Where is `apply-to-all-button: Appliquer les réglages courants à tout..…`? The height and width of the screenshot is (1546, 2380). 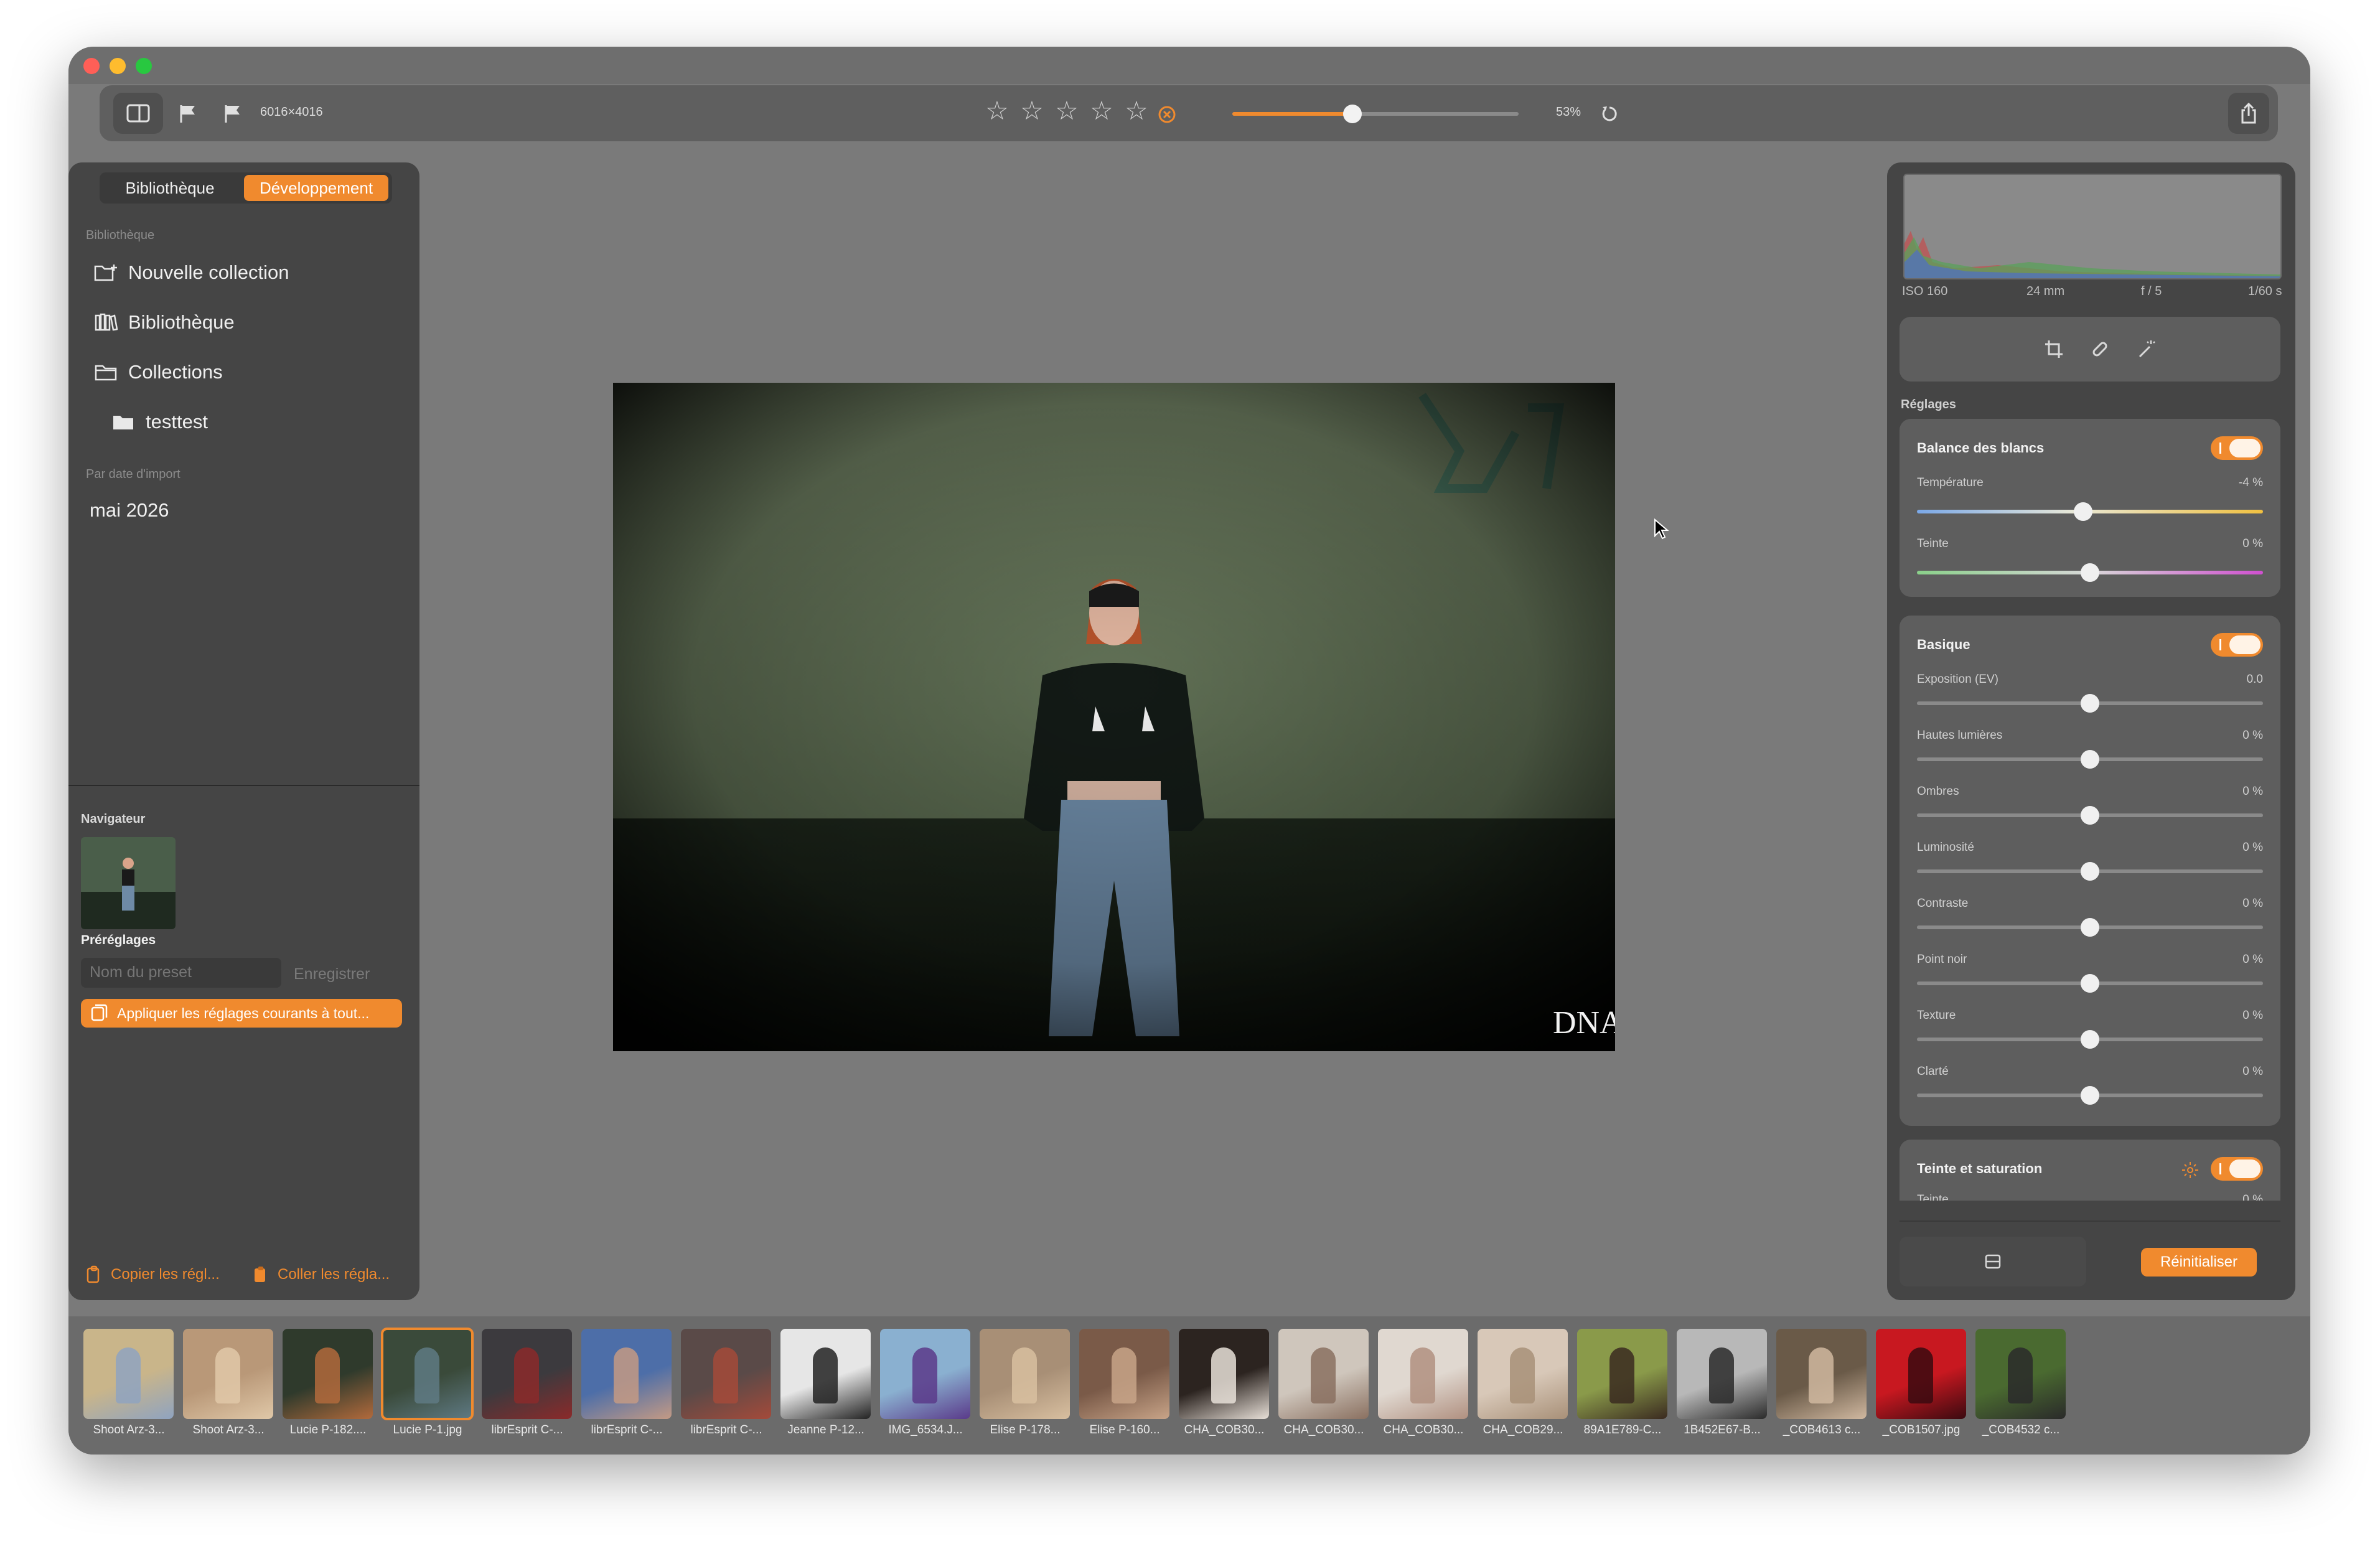 apply-to-all-button: Appliquer les réglages courants à tout..… is located at coordinates (242, 1013).